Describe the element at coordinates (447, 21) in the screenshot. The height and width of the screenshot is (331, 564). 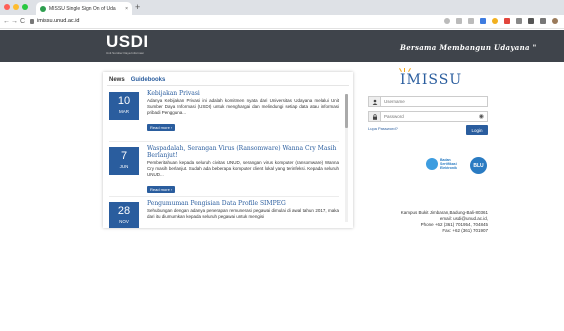
I see `search-icon` at that location.